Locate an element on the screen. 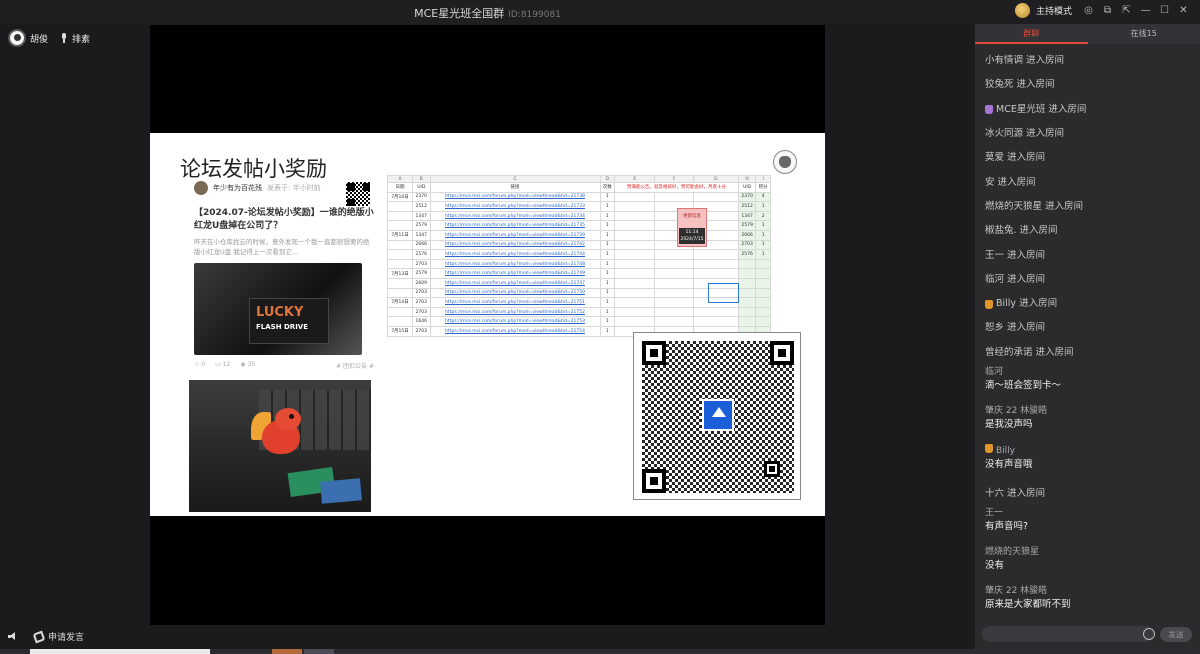 The image size is (1200, 654). dragon-photo is located at coordinates (280, 446).